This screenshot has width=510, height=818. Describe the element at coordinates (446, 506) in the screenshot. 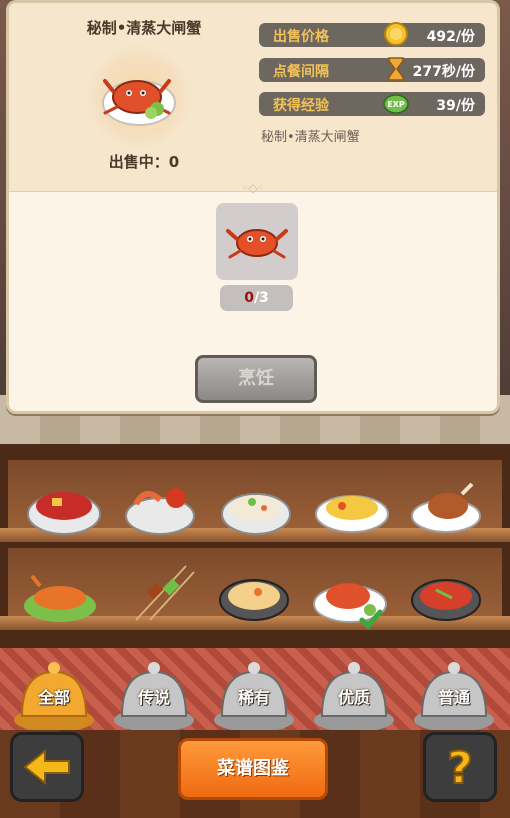

I see `dish-roast-chicken` at that location.